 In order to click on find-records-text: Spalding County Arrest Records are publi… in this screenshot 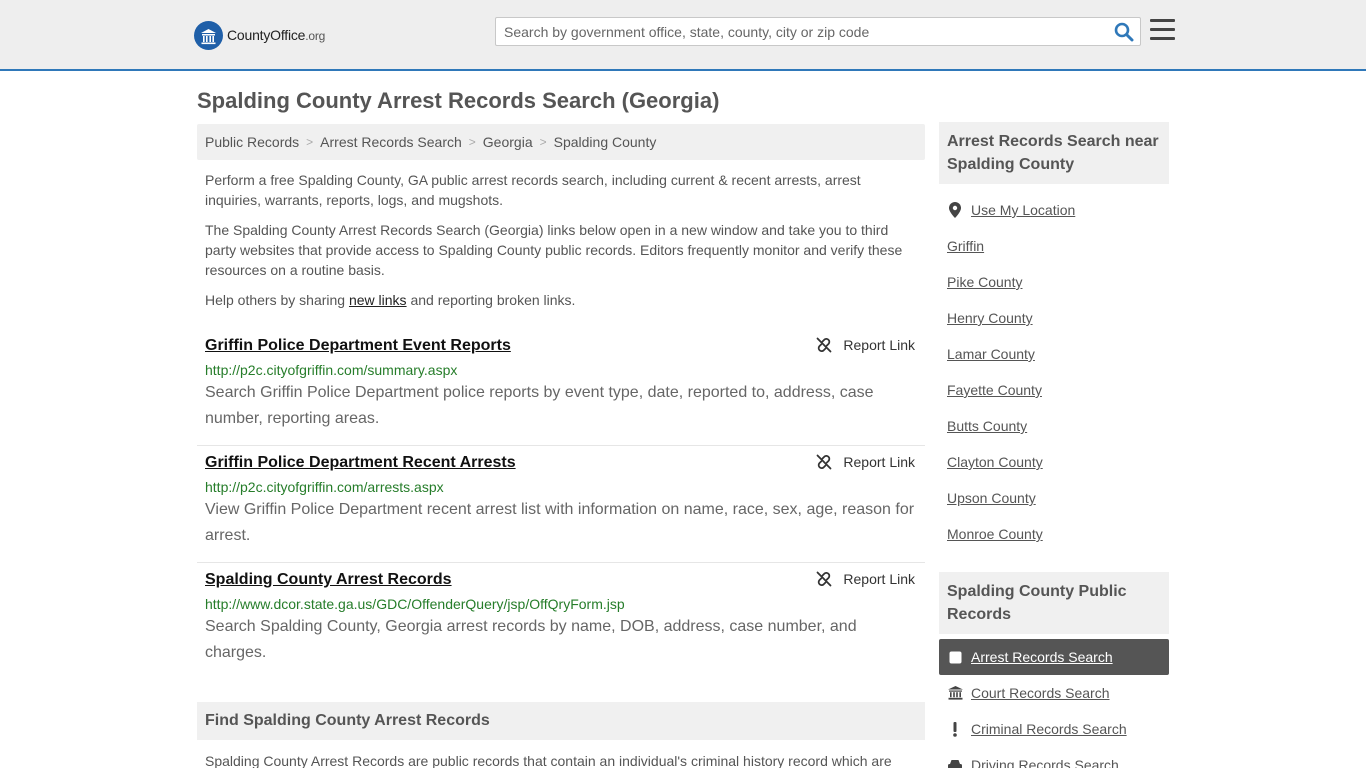, I will do `click(548, 760)`.